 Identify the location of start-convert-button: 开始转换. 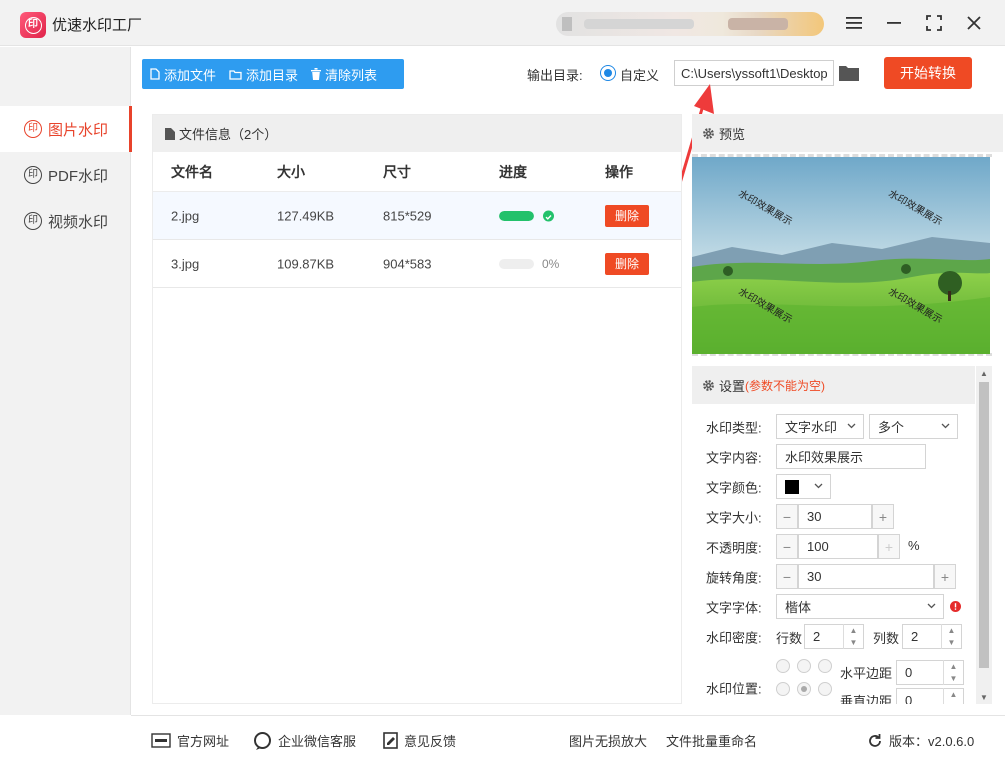
(928, 73).